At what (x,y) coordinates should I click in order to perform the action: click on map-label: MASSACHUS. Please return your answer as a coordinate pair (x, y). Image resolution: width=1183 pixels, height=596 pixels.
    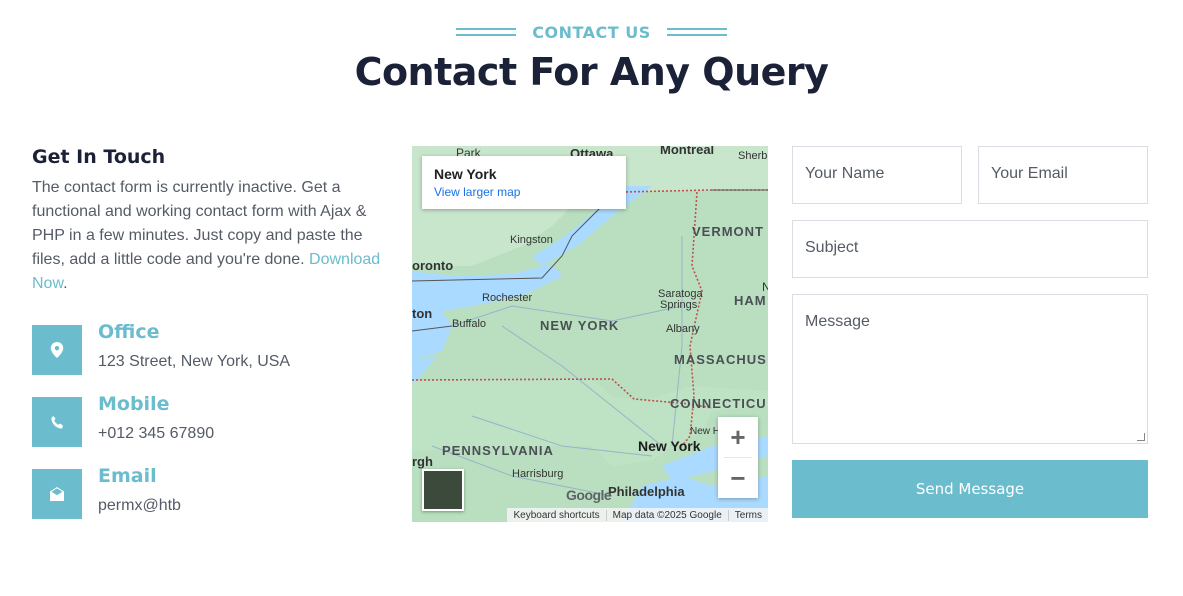
    Looking at the image, I should click on (720, 359).